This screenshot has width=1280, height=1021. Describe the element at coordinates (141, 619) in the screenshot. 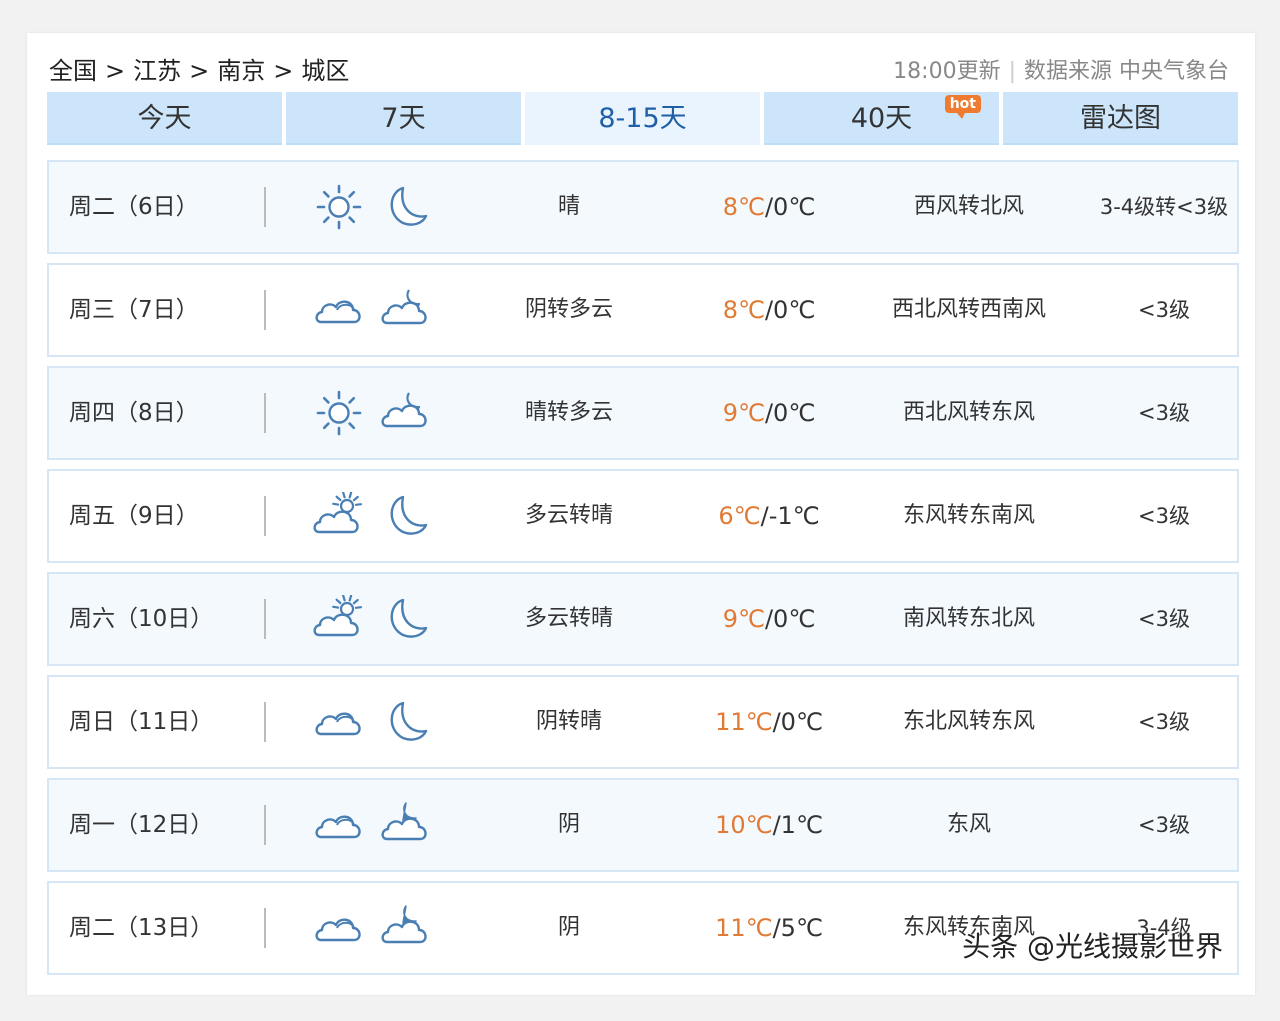

I see `forecast-day: 周六（10日）` at that location.